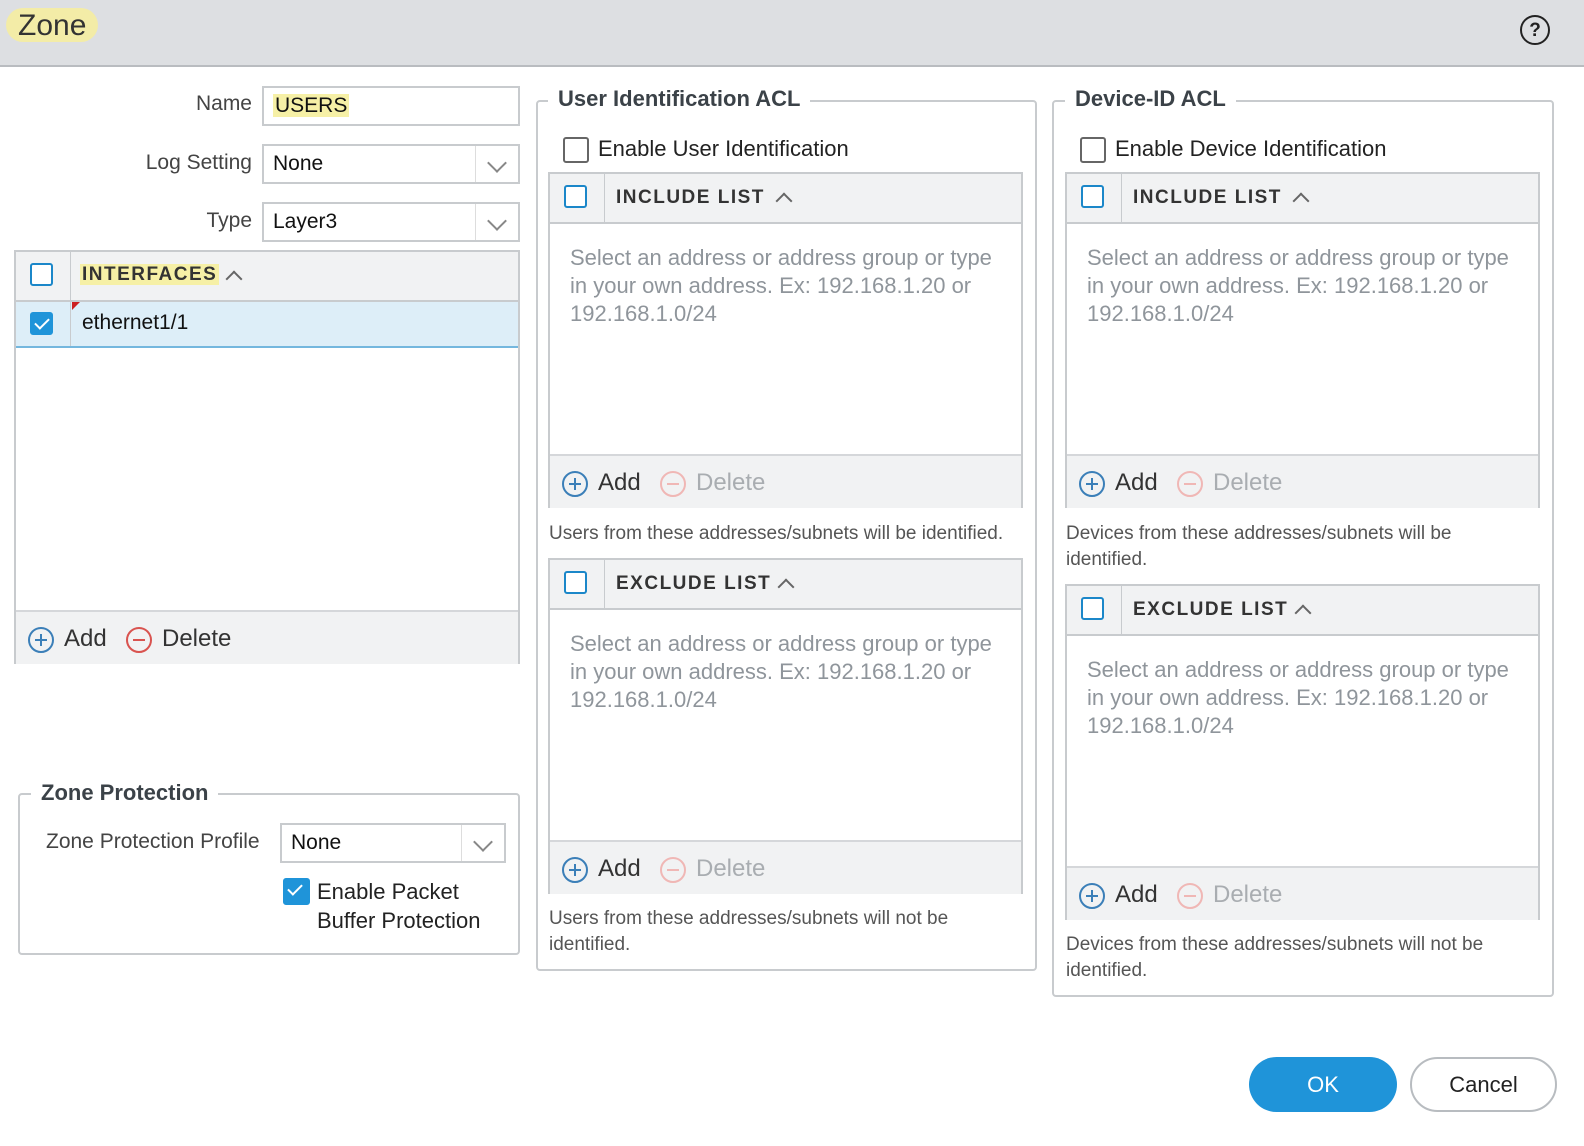  Describe the element at coordinates (305, 221) in the screenshot. I see `type-value: Layer3` at that location.